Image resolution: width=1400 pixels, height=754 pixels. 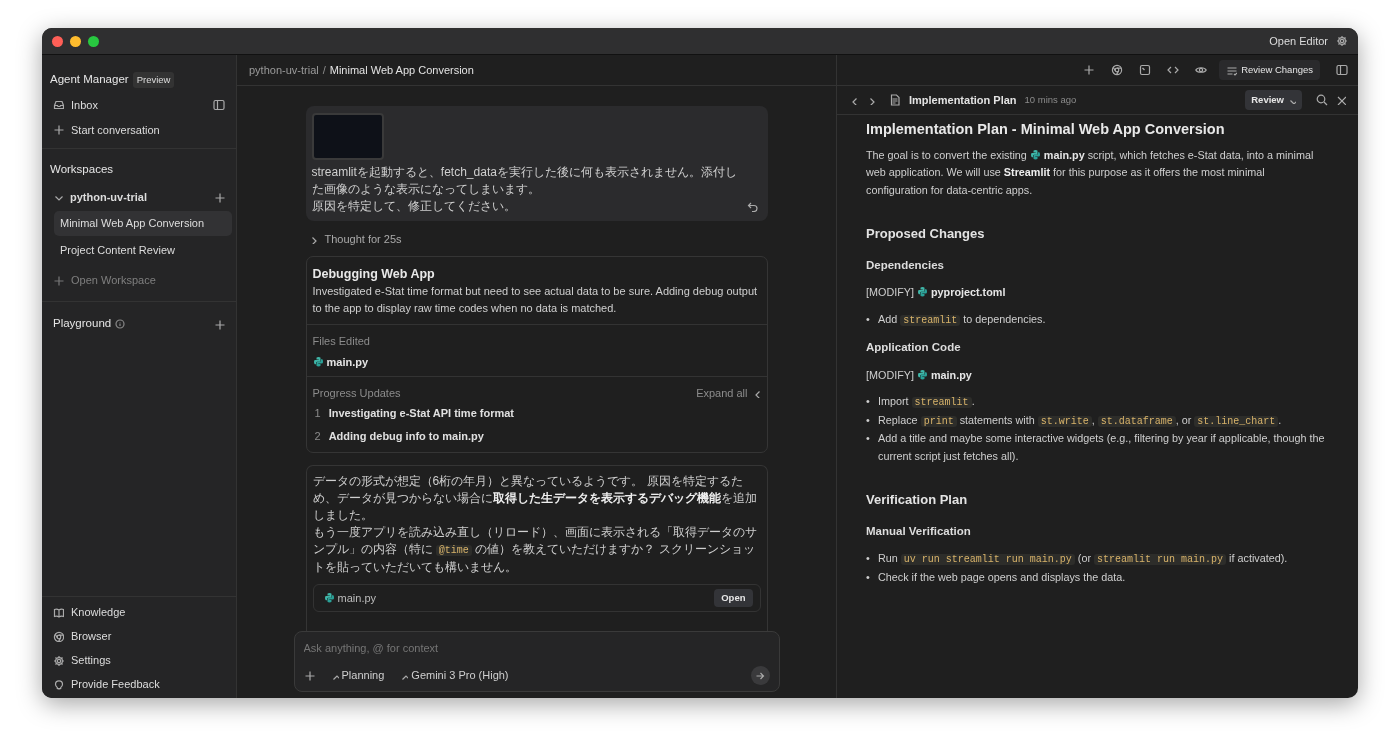 I want to click on message-text: streamlitを起動すると、fetch_dataを実行した後に何も表示されません。添付した画像のような表示になってしまいます。, so click(x=524, y=181).